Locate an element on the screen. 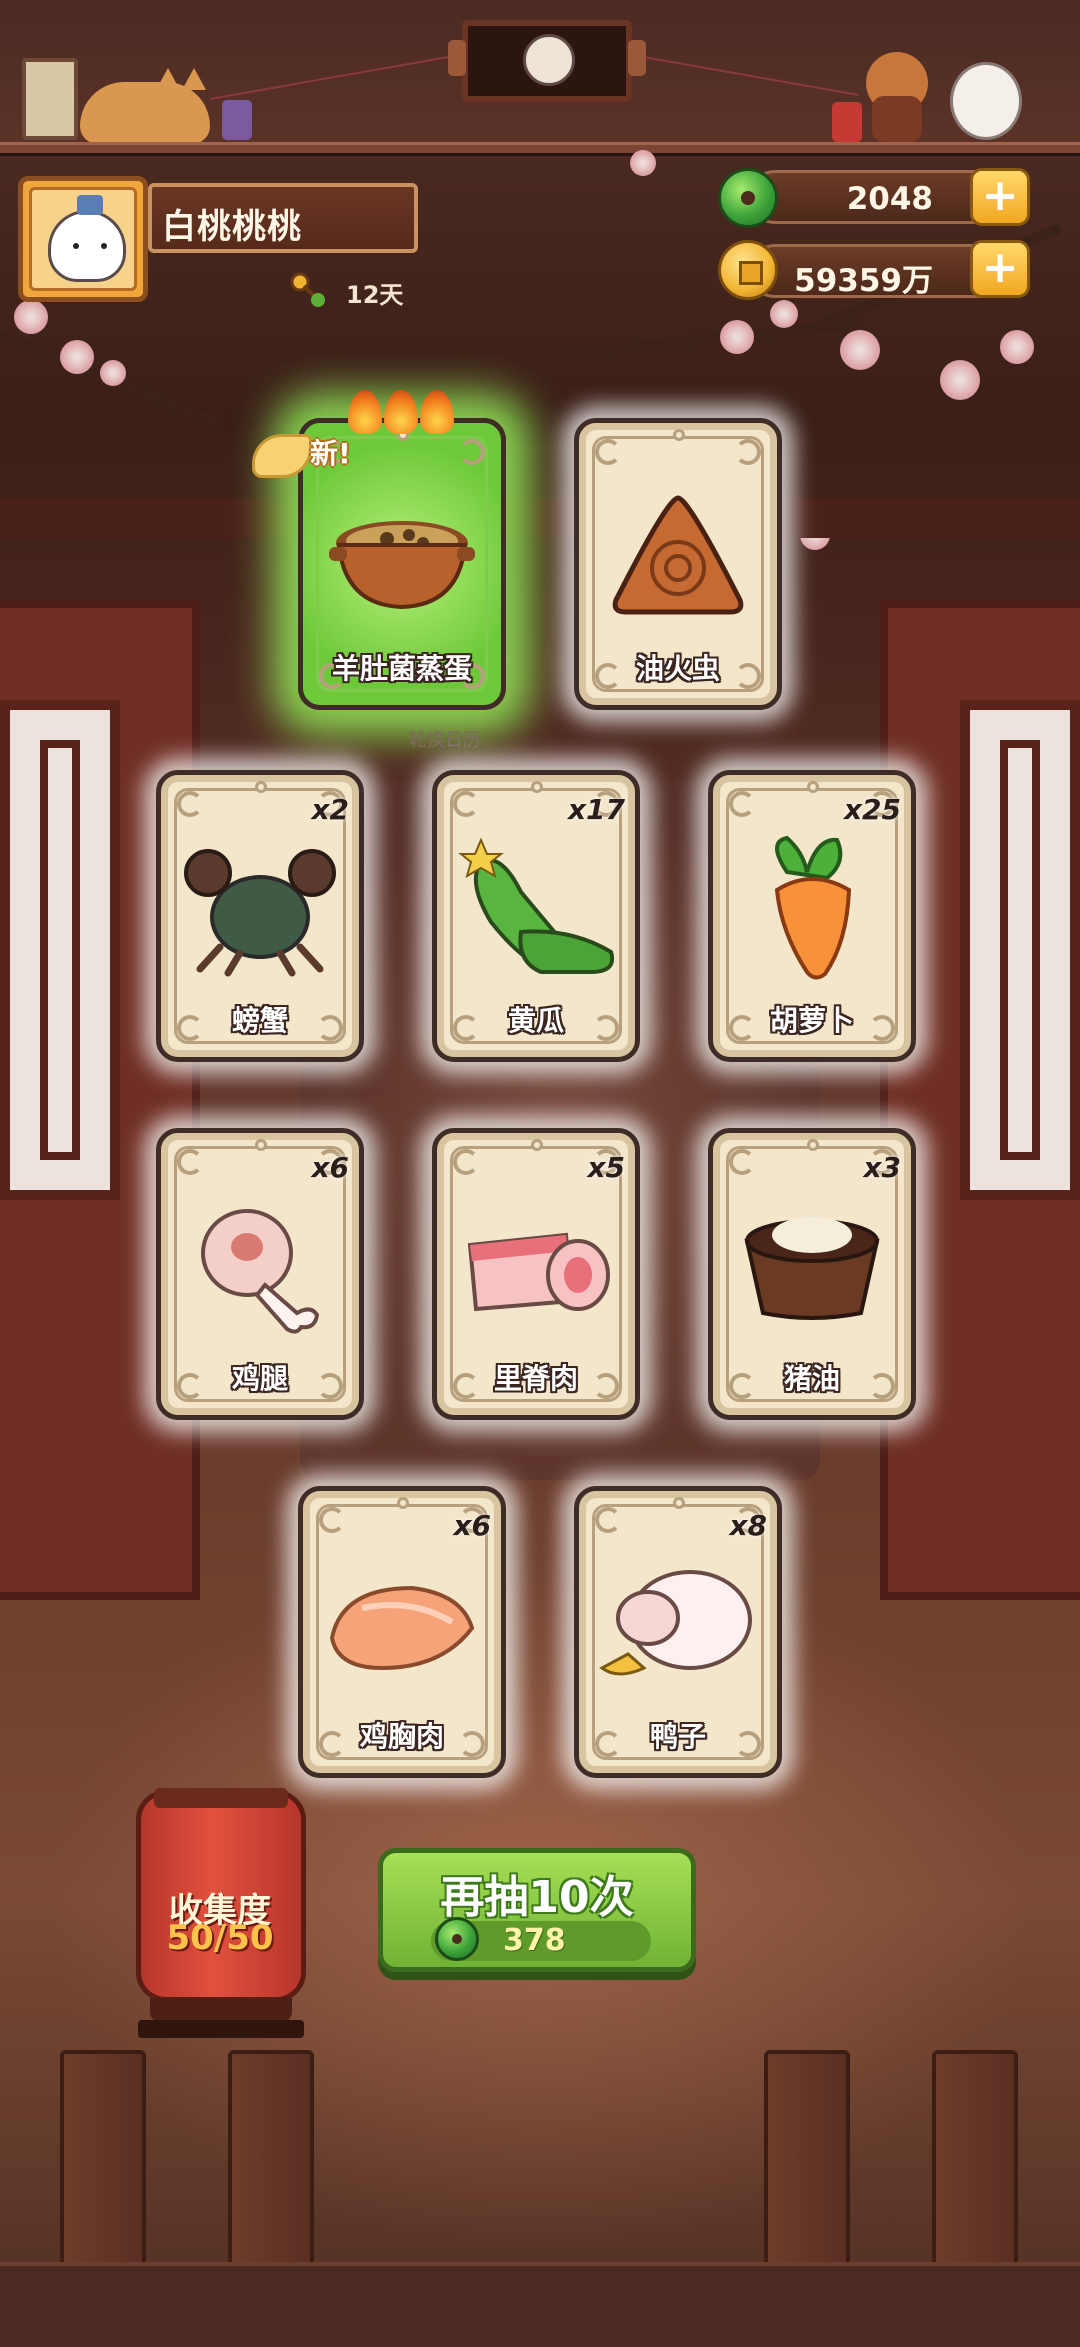  jade-balance-bar: 2048 is located at coordinates (878, 197).